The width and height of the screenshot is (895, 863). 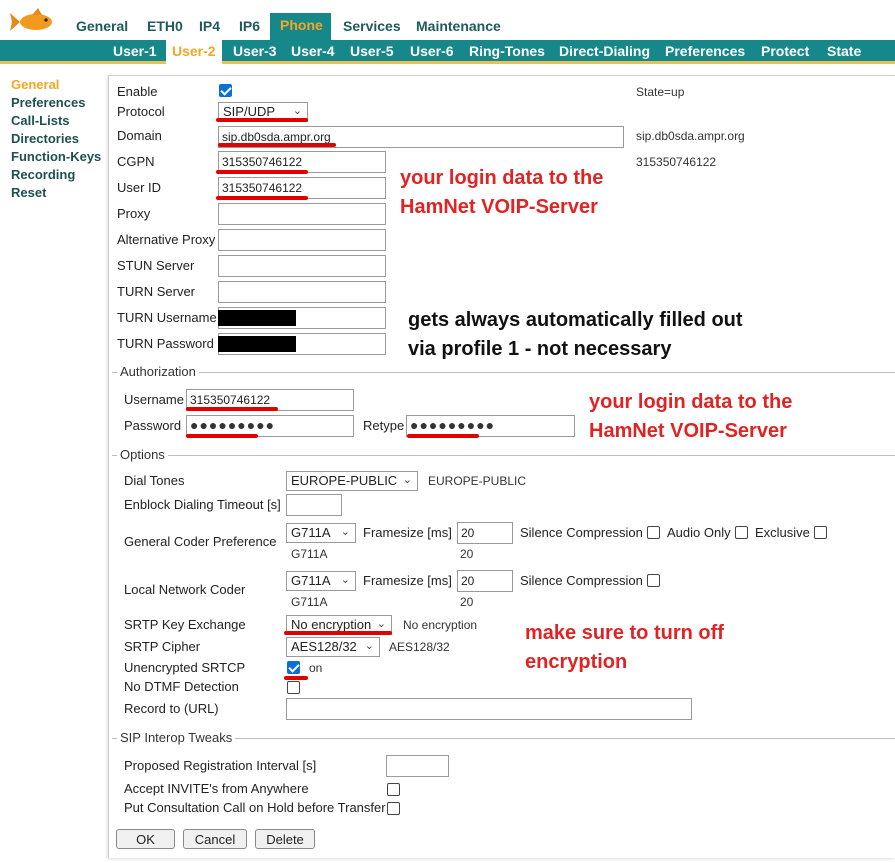 What do you see at coordinates (316, 668) in the screenshot?
I see `unenc-srtcp-status: on` at bounding box center [316, 668].